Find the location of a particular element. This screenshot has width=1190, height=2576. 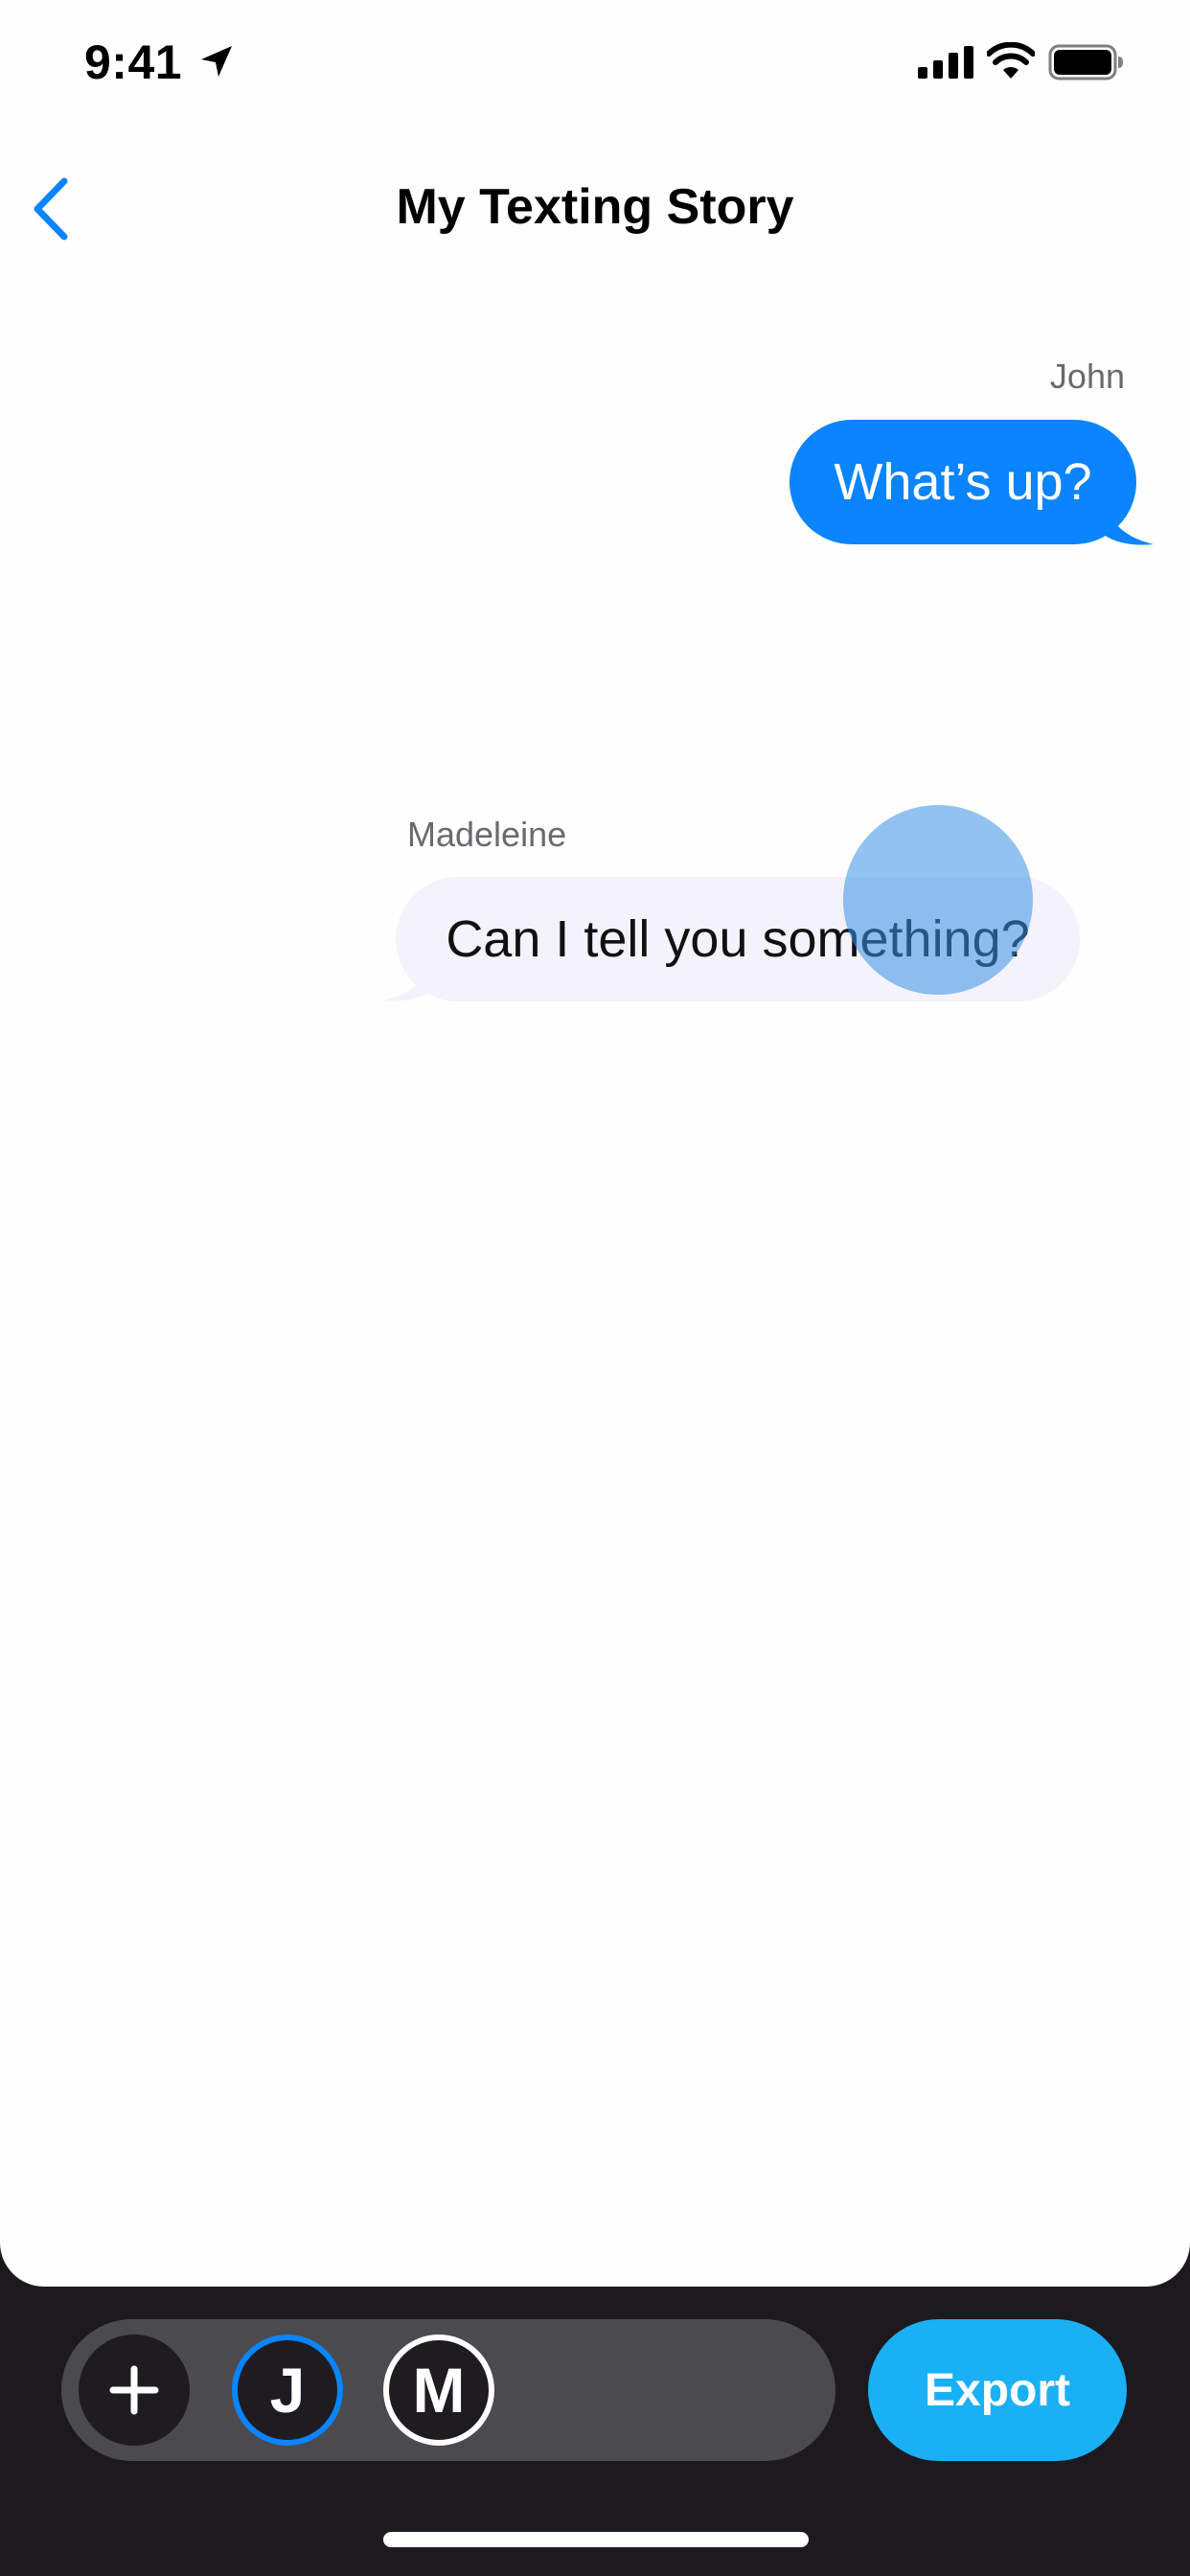

battery-icon is located at coordinates (1085, 62).